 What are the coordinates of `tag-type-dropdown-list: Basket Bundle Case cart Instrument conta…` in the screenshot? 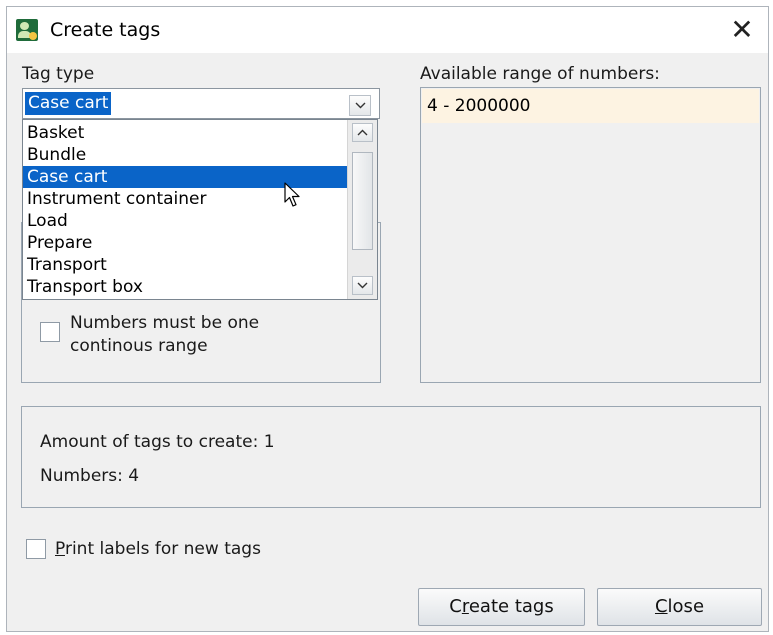 It's located at (200, 209).